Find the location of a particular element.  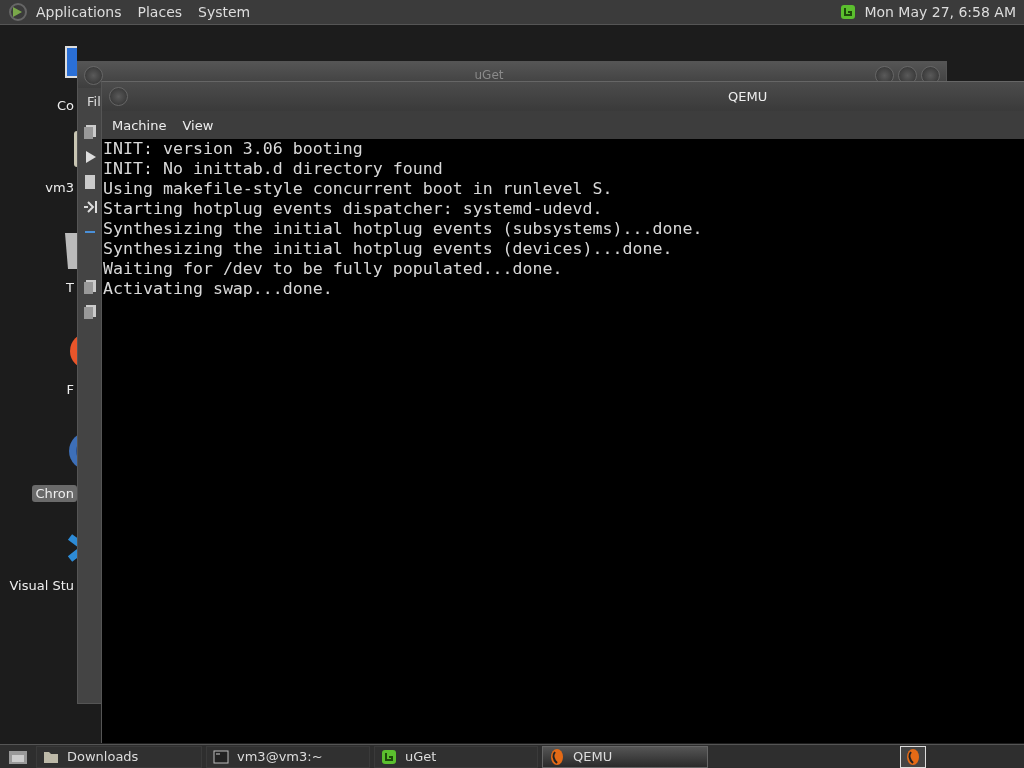

console-line: Synthesizing the initial hotplug events (subsystems)...done. is located at coordinates (403, 229).